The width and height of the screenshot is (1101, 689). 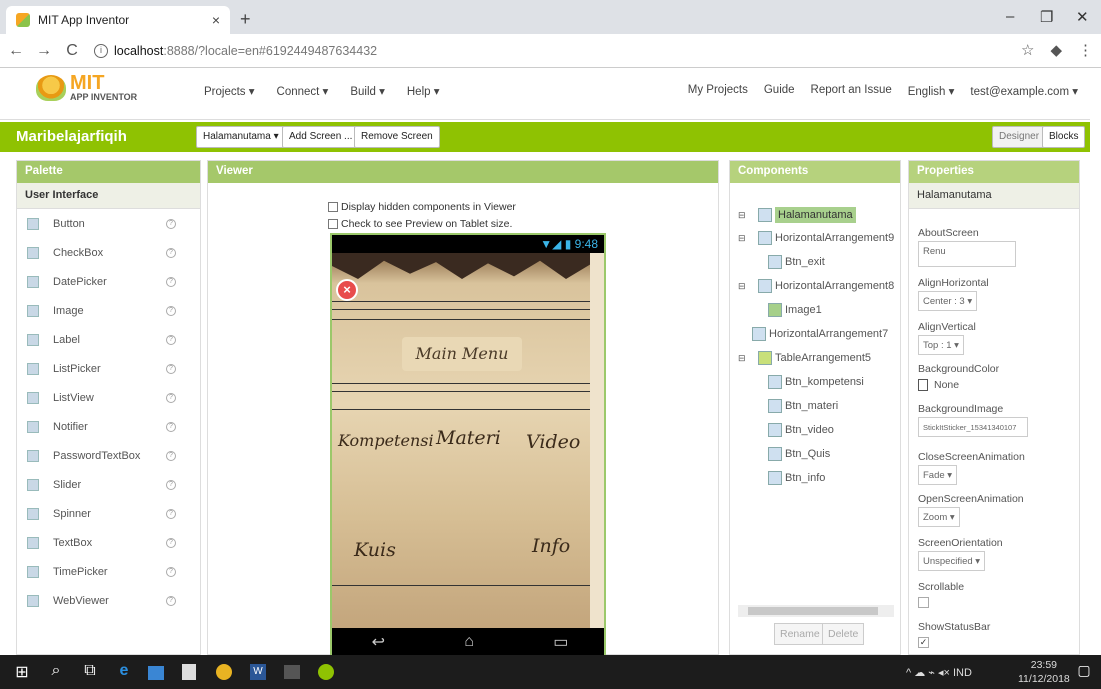 I want to click on browser-menu-icon: ⋮, so click(x=1085, y=50).